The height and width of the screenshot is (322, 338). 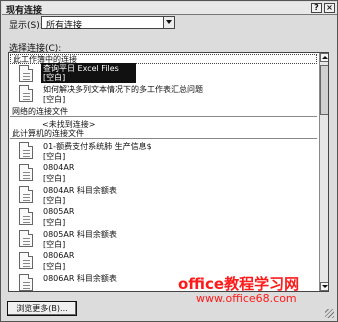 I want to click on close-button: ×, so click(x=329, y=8).